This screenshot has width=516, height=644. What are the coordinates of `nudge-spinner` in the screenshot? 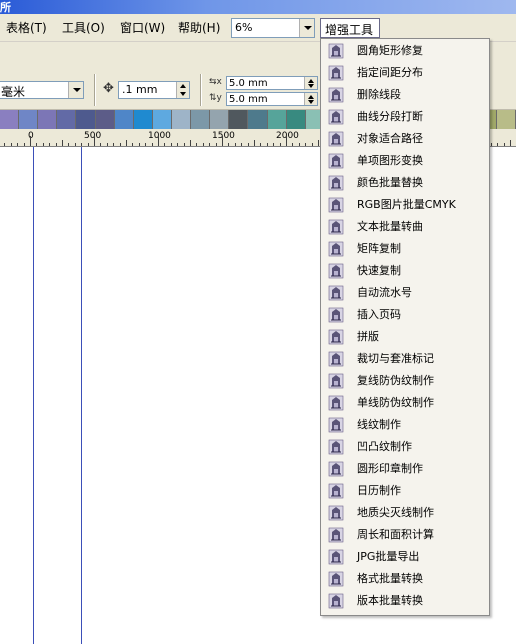 It's located at (182, 90).